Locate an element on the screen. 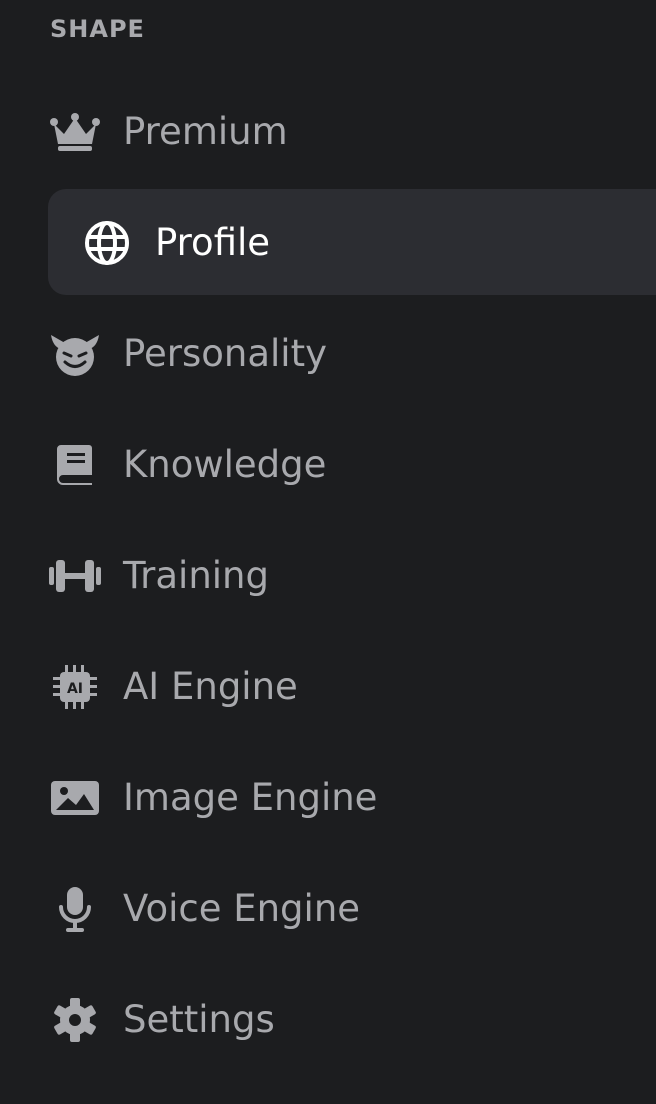 The image size is (656, 1104). sidebar-item-voice-engine: Voice Engine is located at coordinates (328, 908).